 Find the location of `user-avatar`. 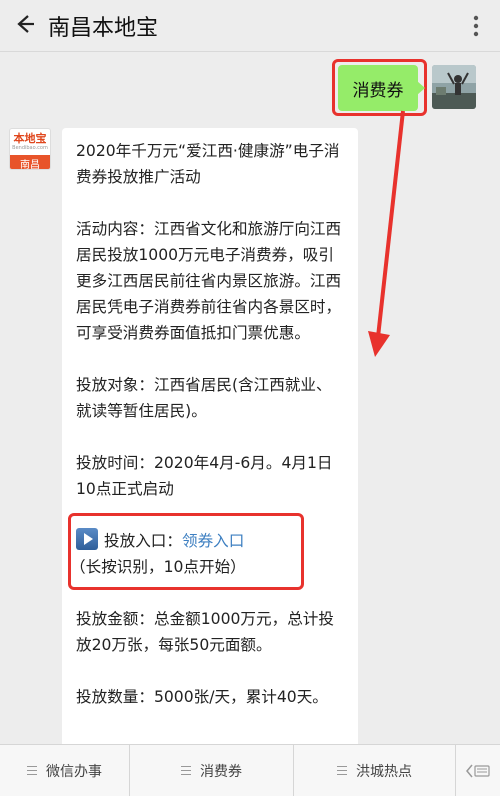

user-avatar is located at coordinates (454, 87).